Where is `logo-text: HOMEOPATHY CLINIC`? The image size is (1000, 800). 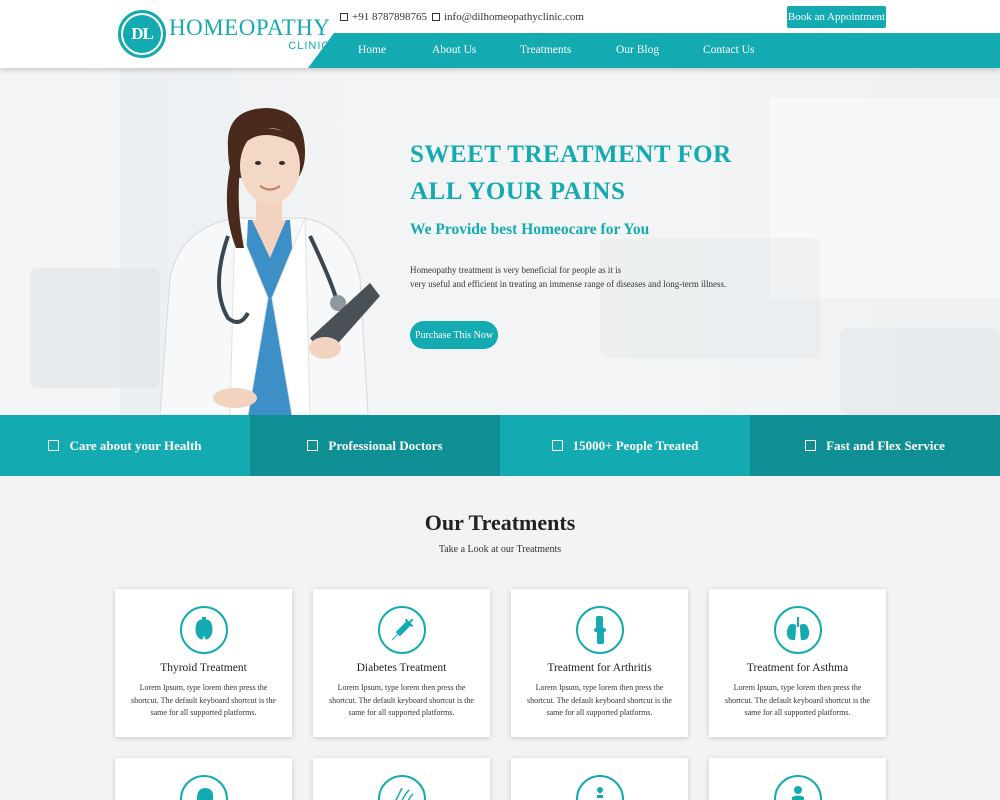 logo-text: HOMEOPATHY CLINIC is located at coordinates (249, 34).